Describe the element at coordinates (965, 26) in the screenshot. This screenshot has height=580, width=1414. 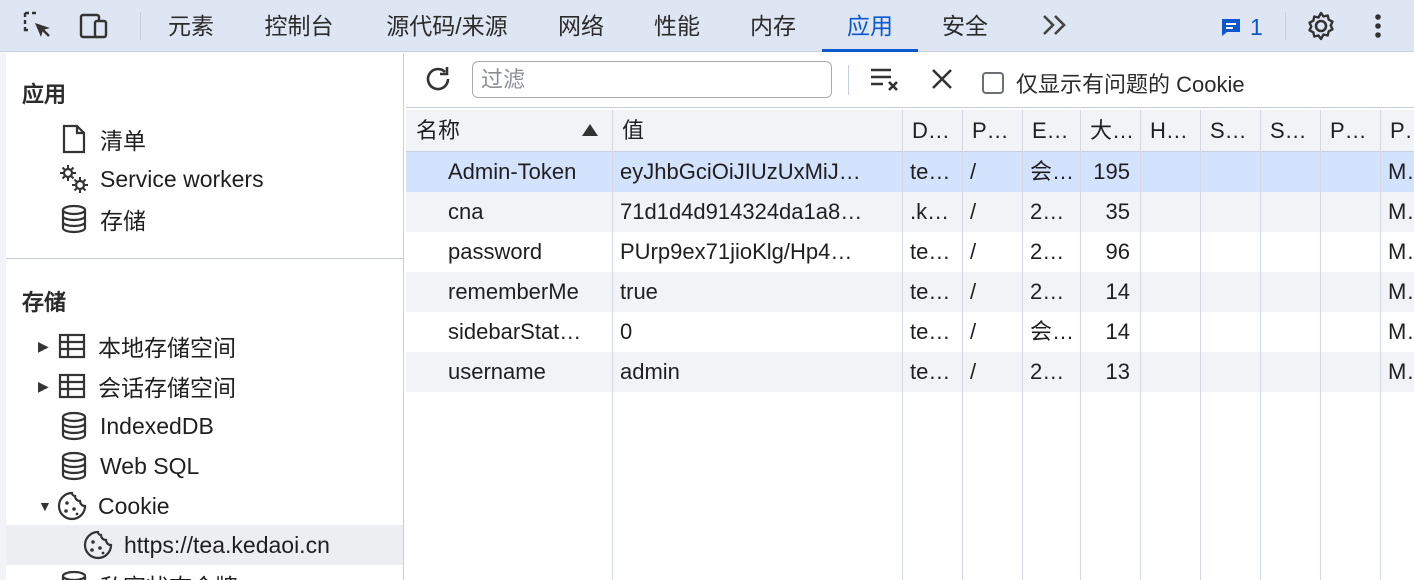
I see `tab-security: 安全` at that location.